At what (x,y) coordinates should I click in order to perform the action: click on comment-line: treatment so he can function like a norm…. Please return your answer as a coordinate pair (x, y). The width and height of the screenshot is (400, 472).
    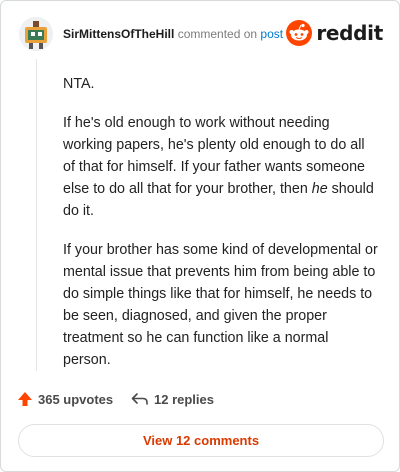
    Looking at the image, I should click on (196, 338).